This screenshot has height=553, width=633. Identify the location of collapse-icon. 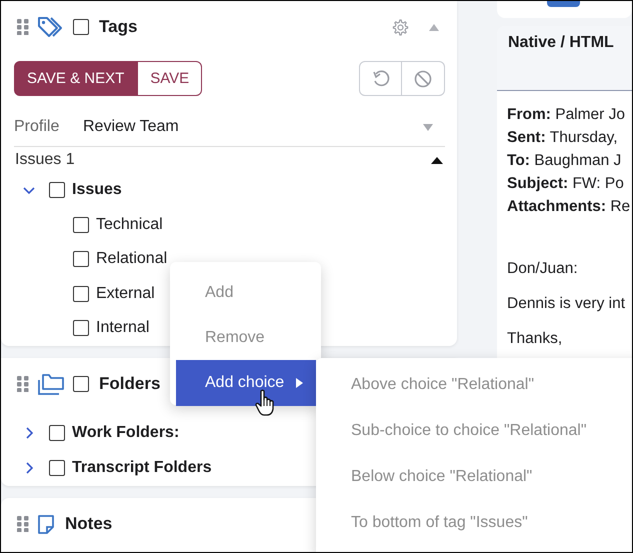
(437, 160).